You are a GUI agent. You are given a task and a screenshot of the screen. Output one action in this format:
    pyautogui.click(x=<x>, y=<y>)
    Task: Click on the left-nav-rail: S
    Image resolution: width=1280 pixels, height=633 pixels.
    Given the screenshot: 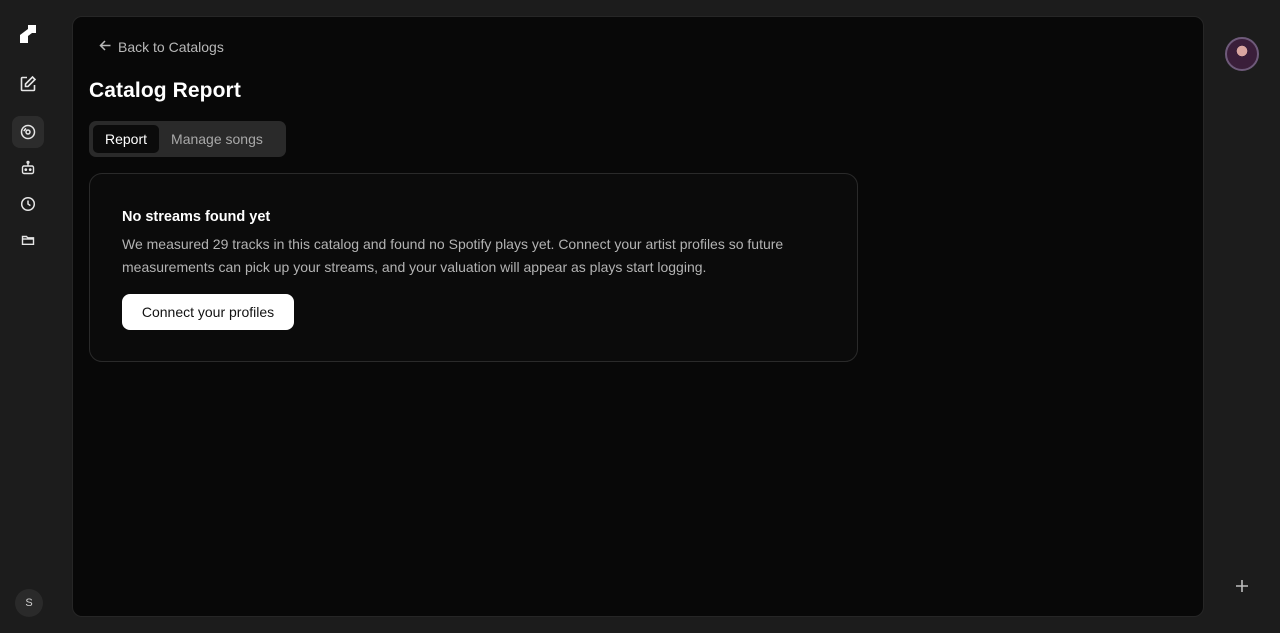 What is the action you would take?
    pyautogui.click(x=28, y=316)
    